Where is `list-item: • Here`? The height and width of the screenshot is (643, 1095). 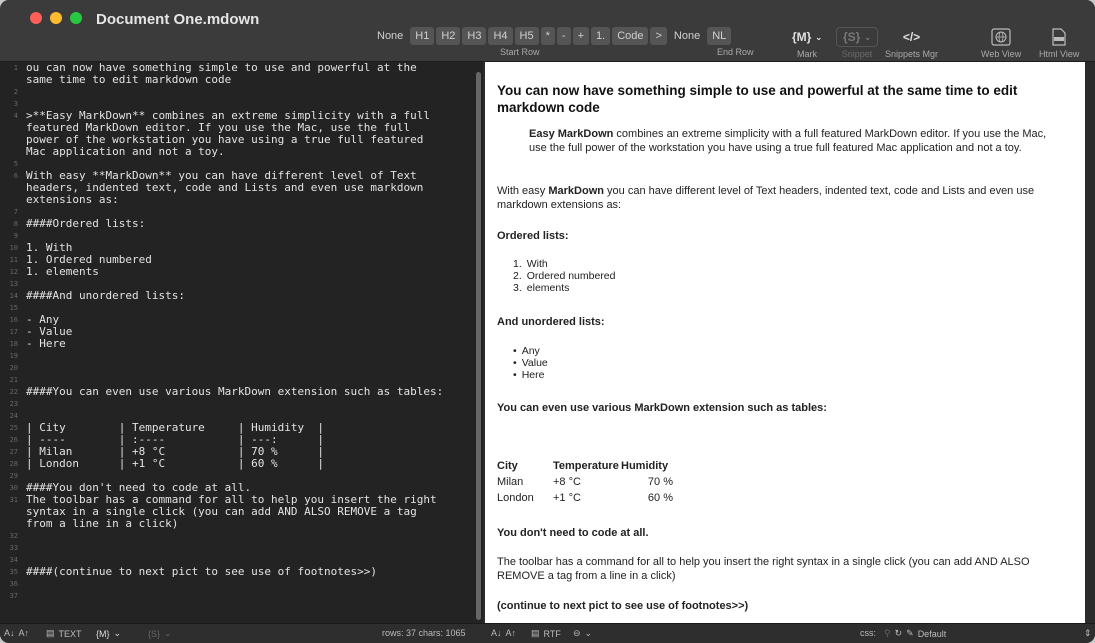
list-item: • Here is located at coordinates (529, 375).